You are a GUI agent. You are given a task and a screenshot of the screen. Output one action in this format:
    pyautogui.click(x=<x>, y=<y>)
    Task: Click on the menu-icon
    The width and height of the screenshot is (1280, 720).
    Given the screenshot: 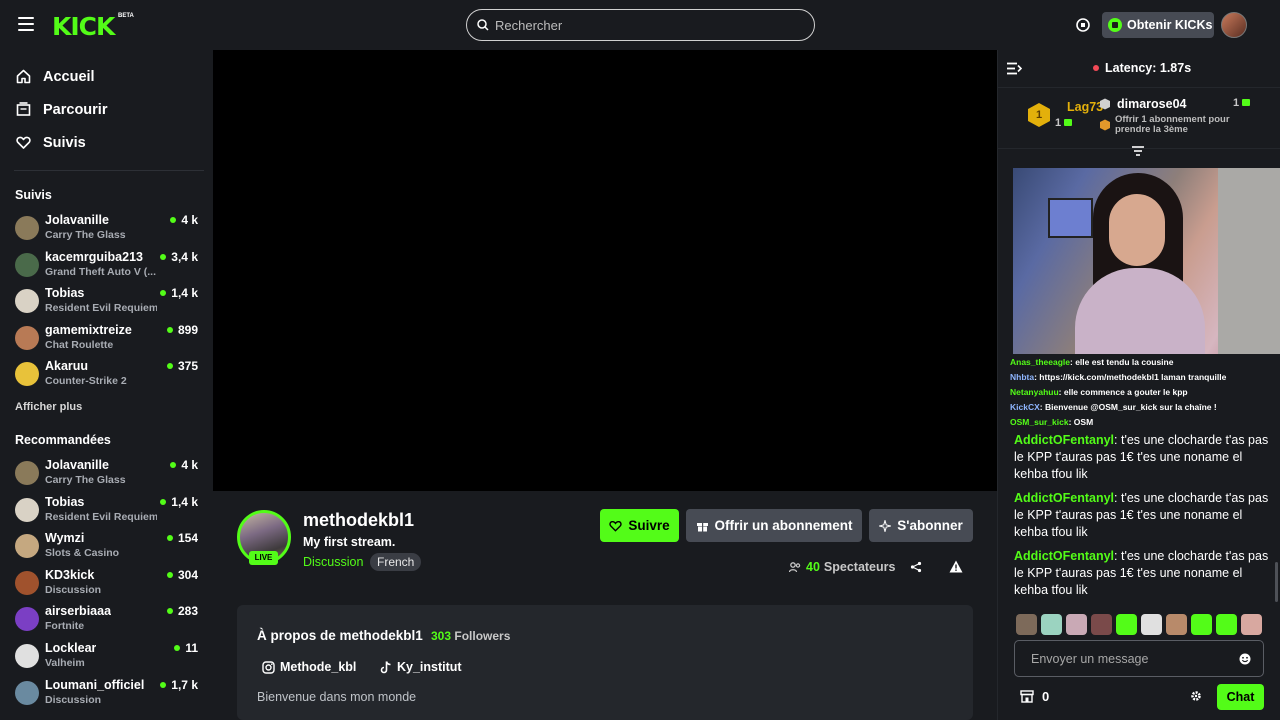 What is the action you would take?
    pyautogui.click(x=26, y=24)
    